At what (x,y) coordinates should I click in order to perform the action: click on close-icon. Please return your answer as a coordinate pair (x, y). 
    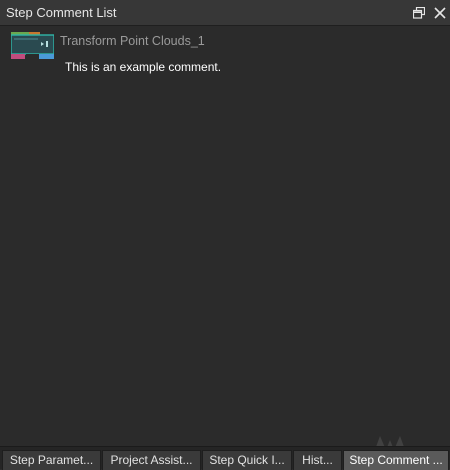
    Looking at the image, I should click on (440, 13).